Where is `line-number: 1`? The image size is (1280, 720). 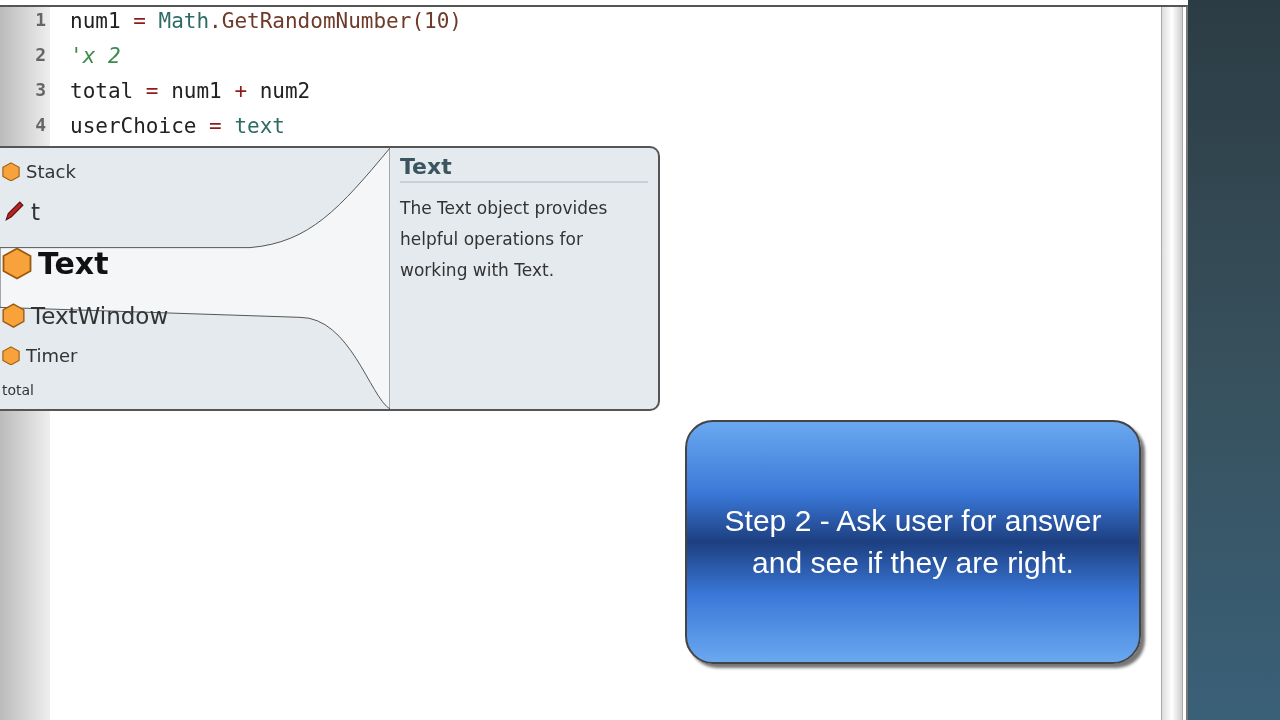
line-number: 1 is located at coordinates (40, 20).